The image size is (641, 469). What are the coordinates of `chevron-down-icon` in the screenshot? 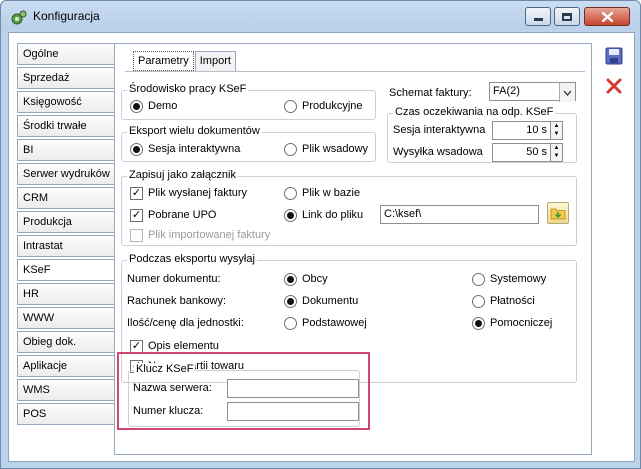 It's located at (567, 92).